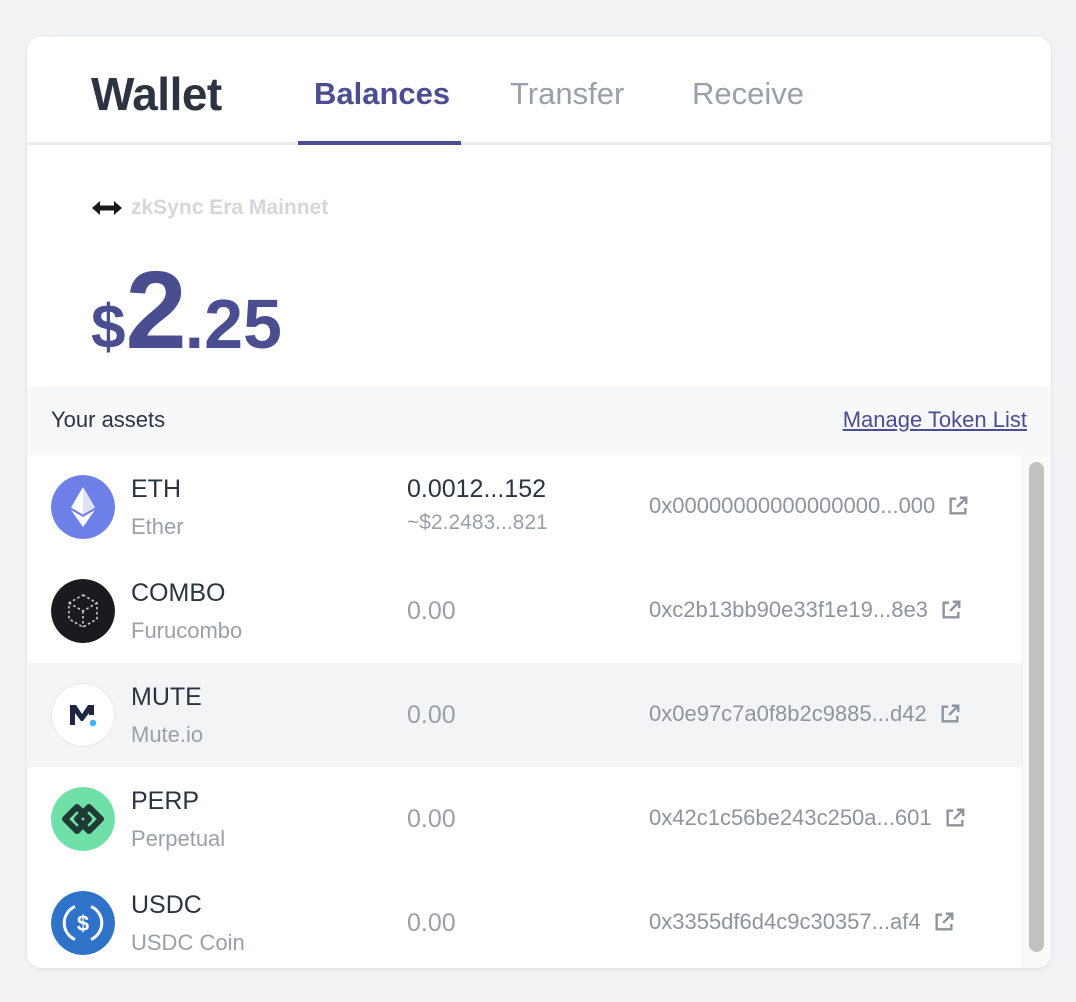 Image resolution: width=1076 pixels, height=1002 pixels. I want to click on total-balance: $ 2 .25, so click(186, 309).